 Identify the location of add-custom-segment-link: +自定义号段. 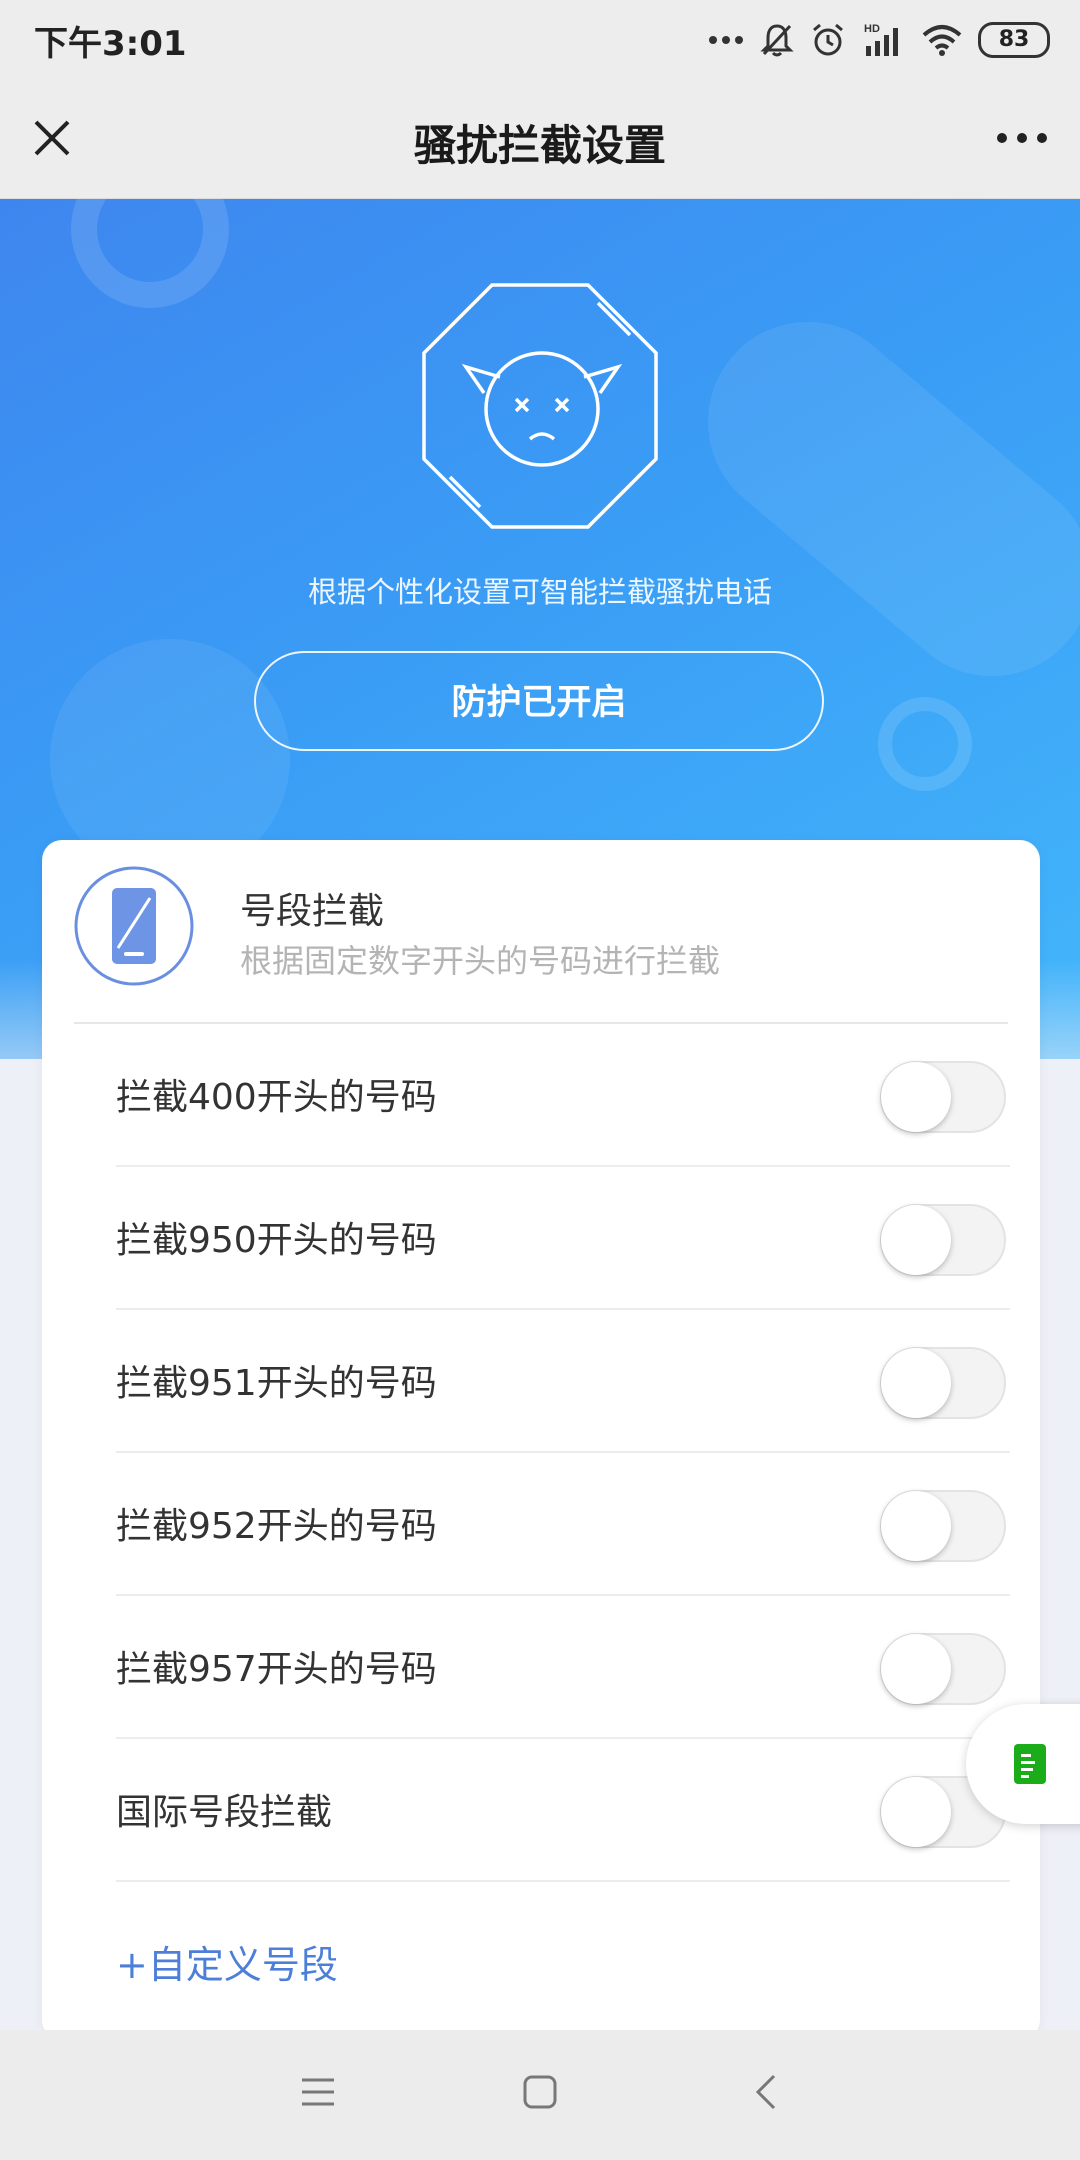
(227, 1961).